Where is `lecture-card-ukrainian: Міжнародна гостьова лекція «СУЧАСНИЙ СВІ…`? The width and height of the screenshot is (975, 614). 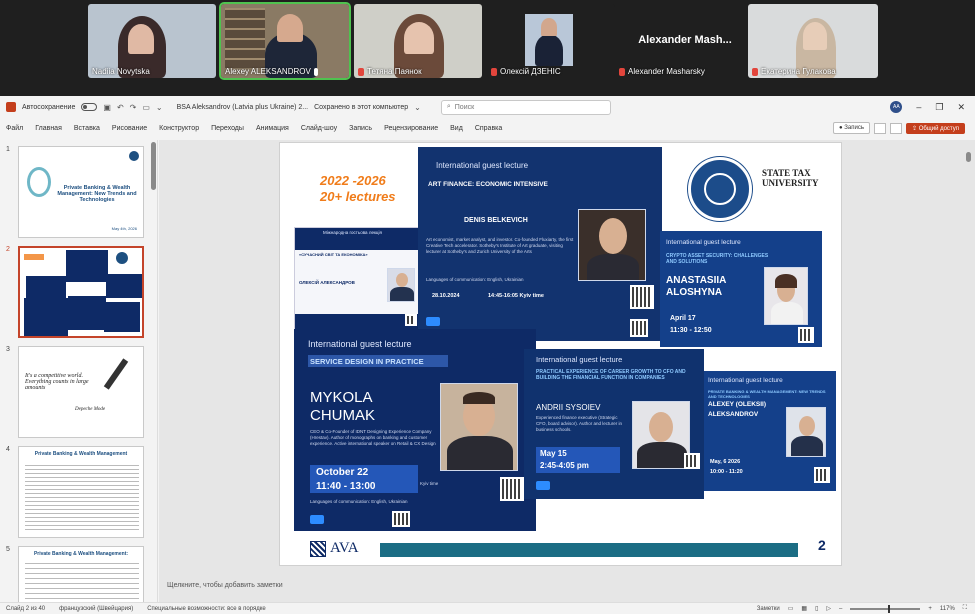 lecture-card-ukrainian: Міжнародна гостьова лекція «СУЧАСНИЙ СВІ… is located at coordinates (357, 279).